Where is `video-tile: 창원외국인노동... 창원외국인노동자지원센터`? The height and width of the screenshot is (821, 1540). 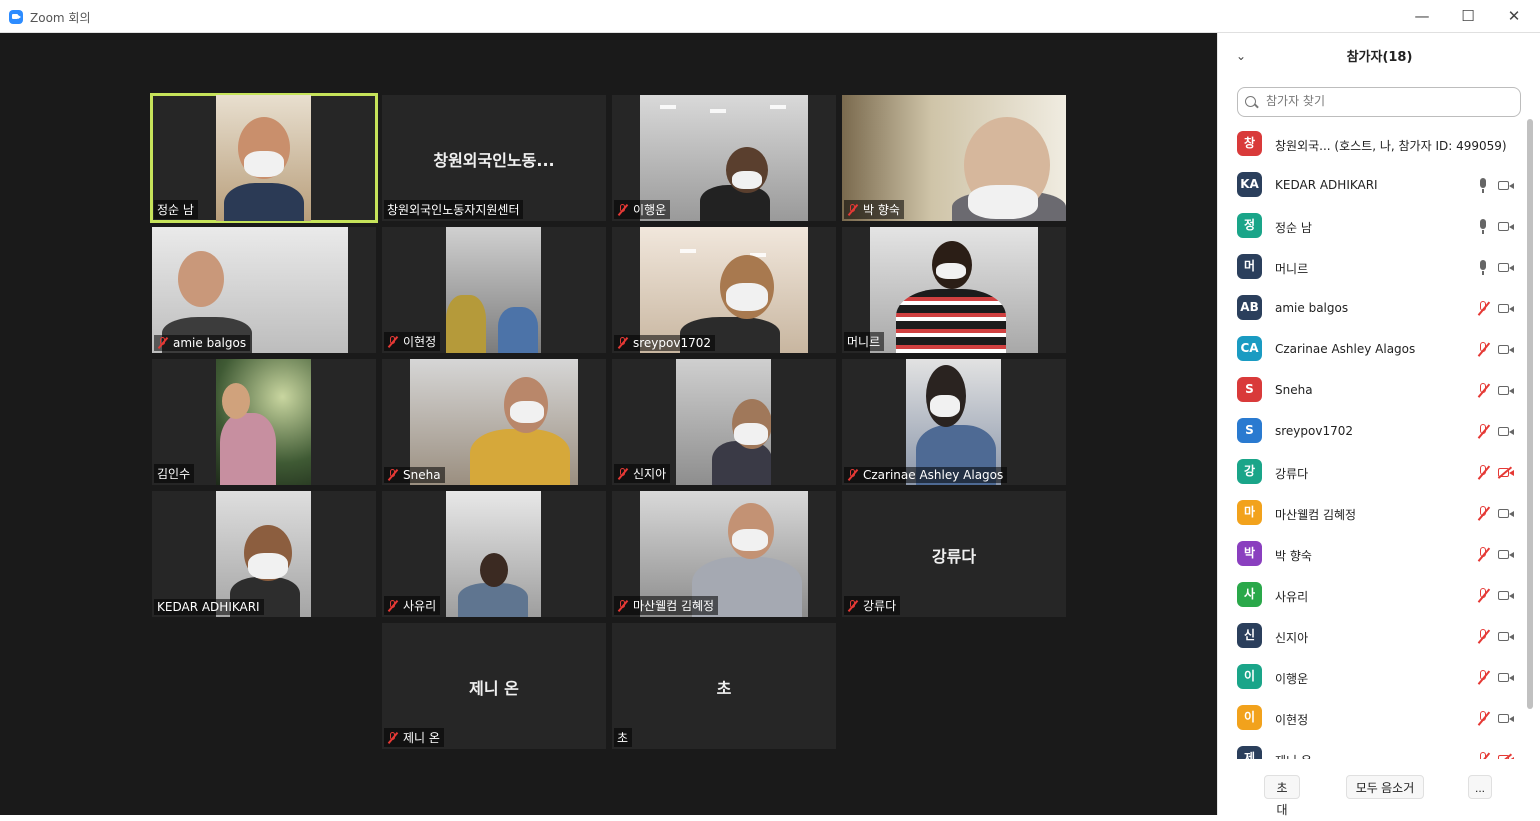
video-tile: 창원외국인노동... 창원외국인노동자지원센터 is located at coordinates (494, 158).